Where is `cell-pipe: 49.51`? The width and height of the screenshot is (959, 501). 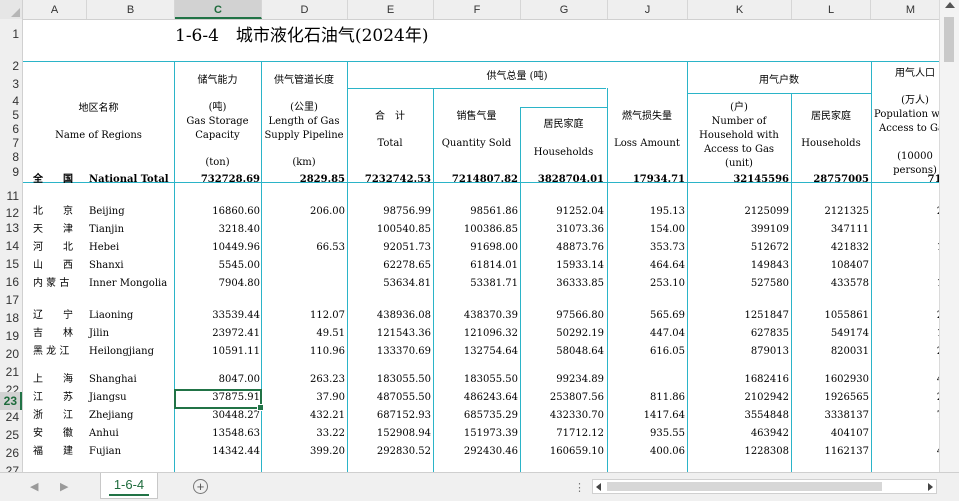
cell-pipe: 49.51 is located at coordinates (303, 333).